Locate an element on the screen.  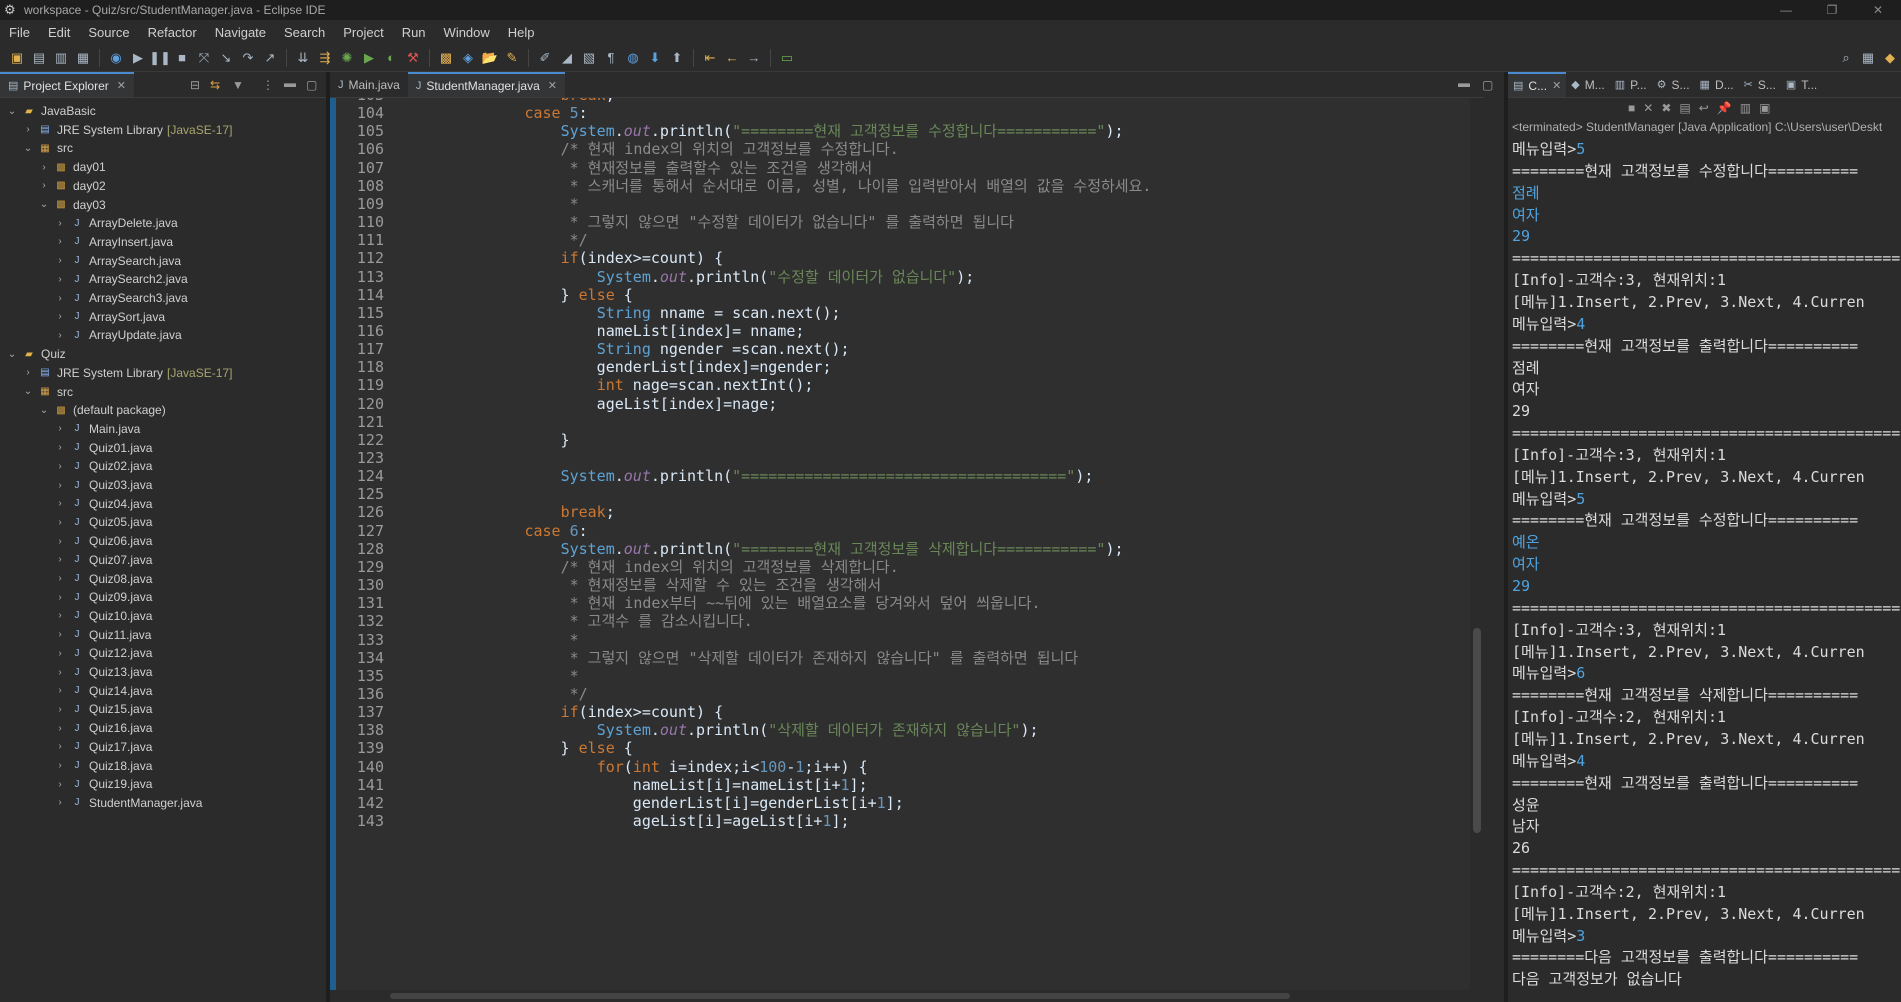
new-window-icon: ▭ is located at coordinates (787, 58).